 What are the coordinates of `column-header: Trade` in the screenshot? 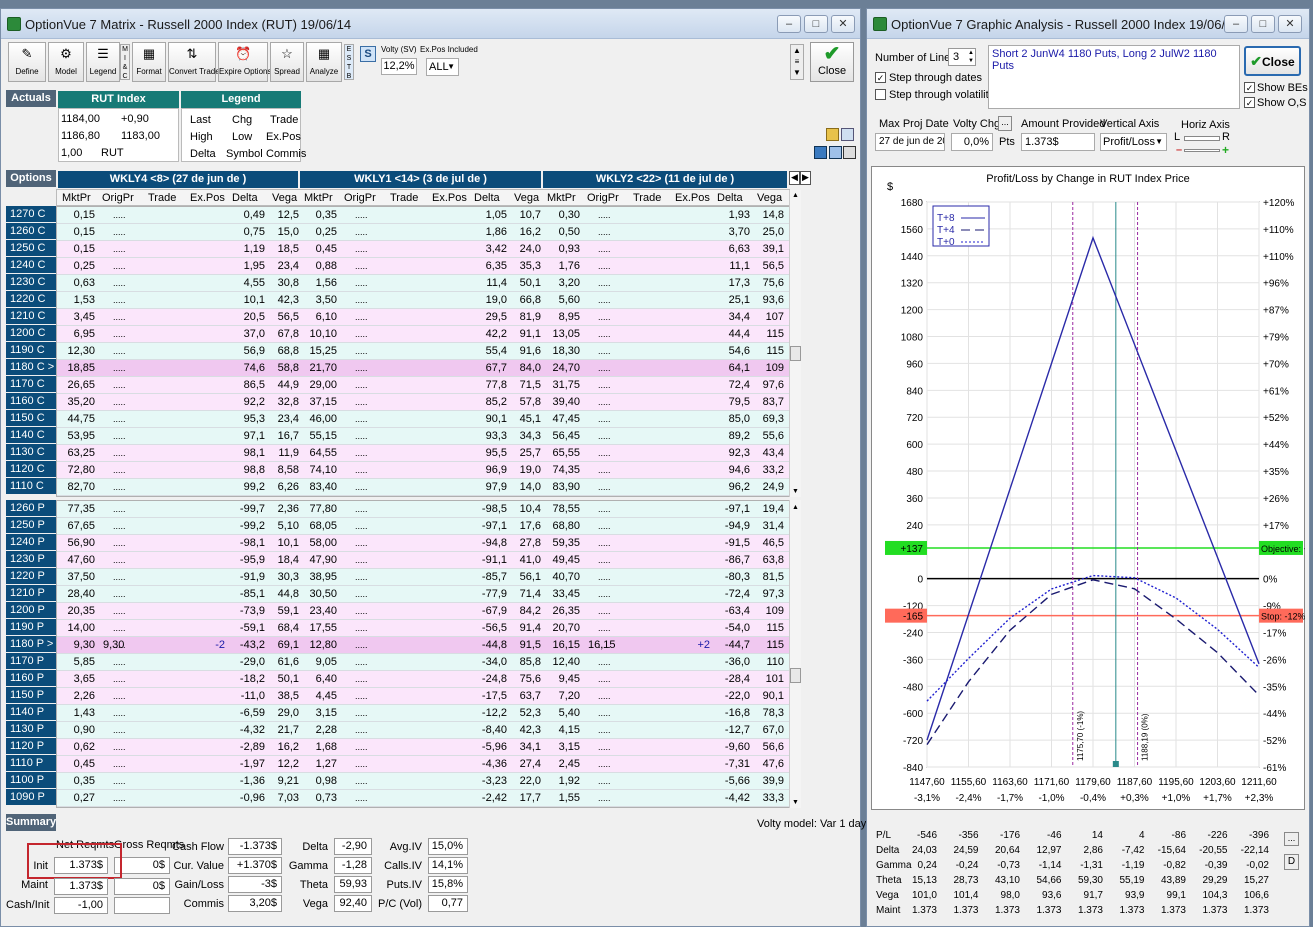 It's located at (162, 198).